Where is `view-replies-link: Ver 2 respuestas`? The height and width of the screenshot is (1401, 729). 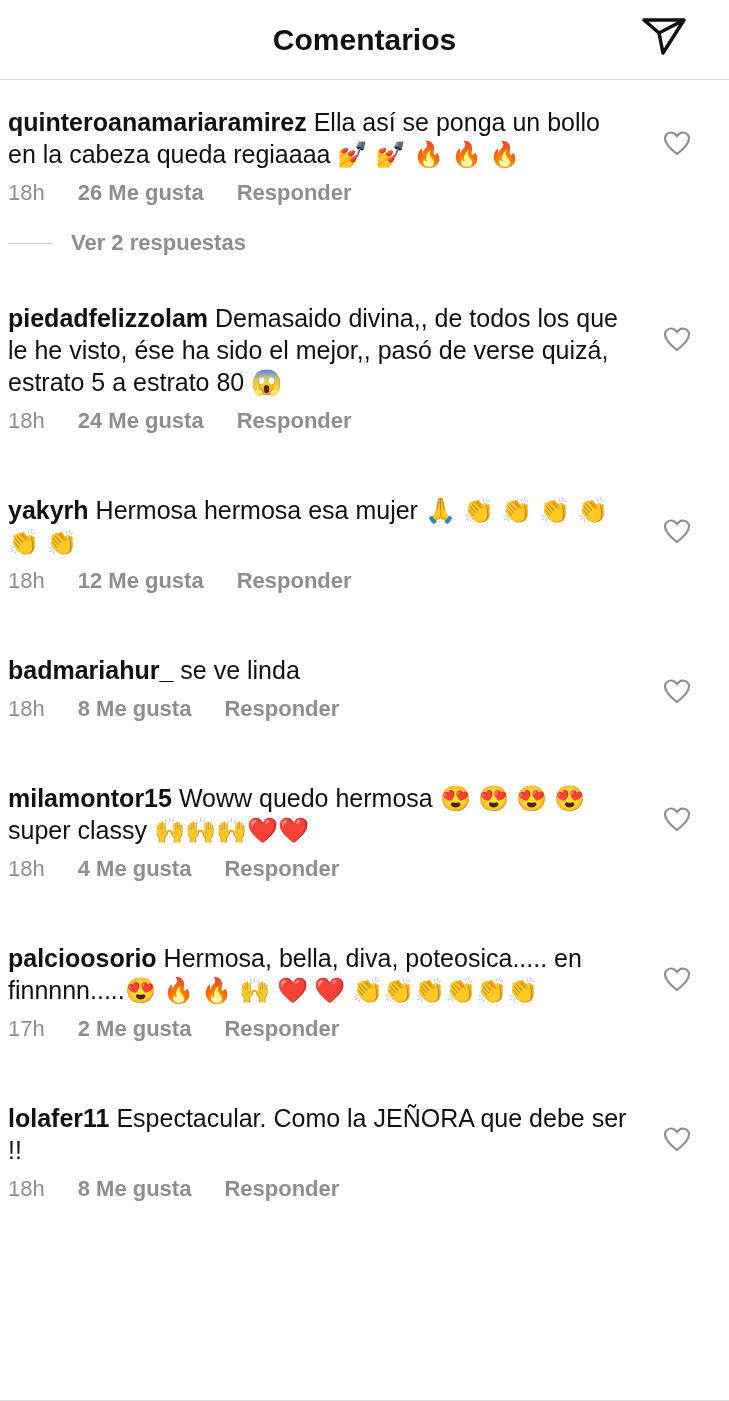
view-replies-link: Ver 2 respuestas is located at coordinates (158, 243).